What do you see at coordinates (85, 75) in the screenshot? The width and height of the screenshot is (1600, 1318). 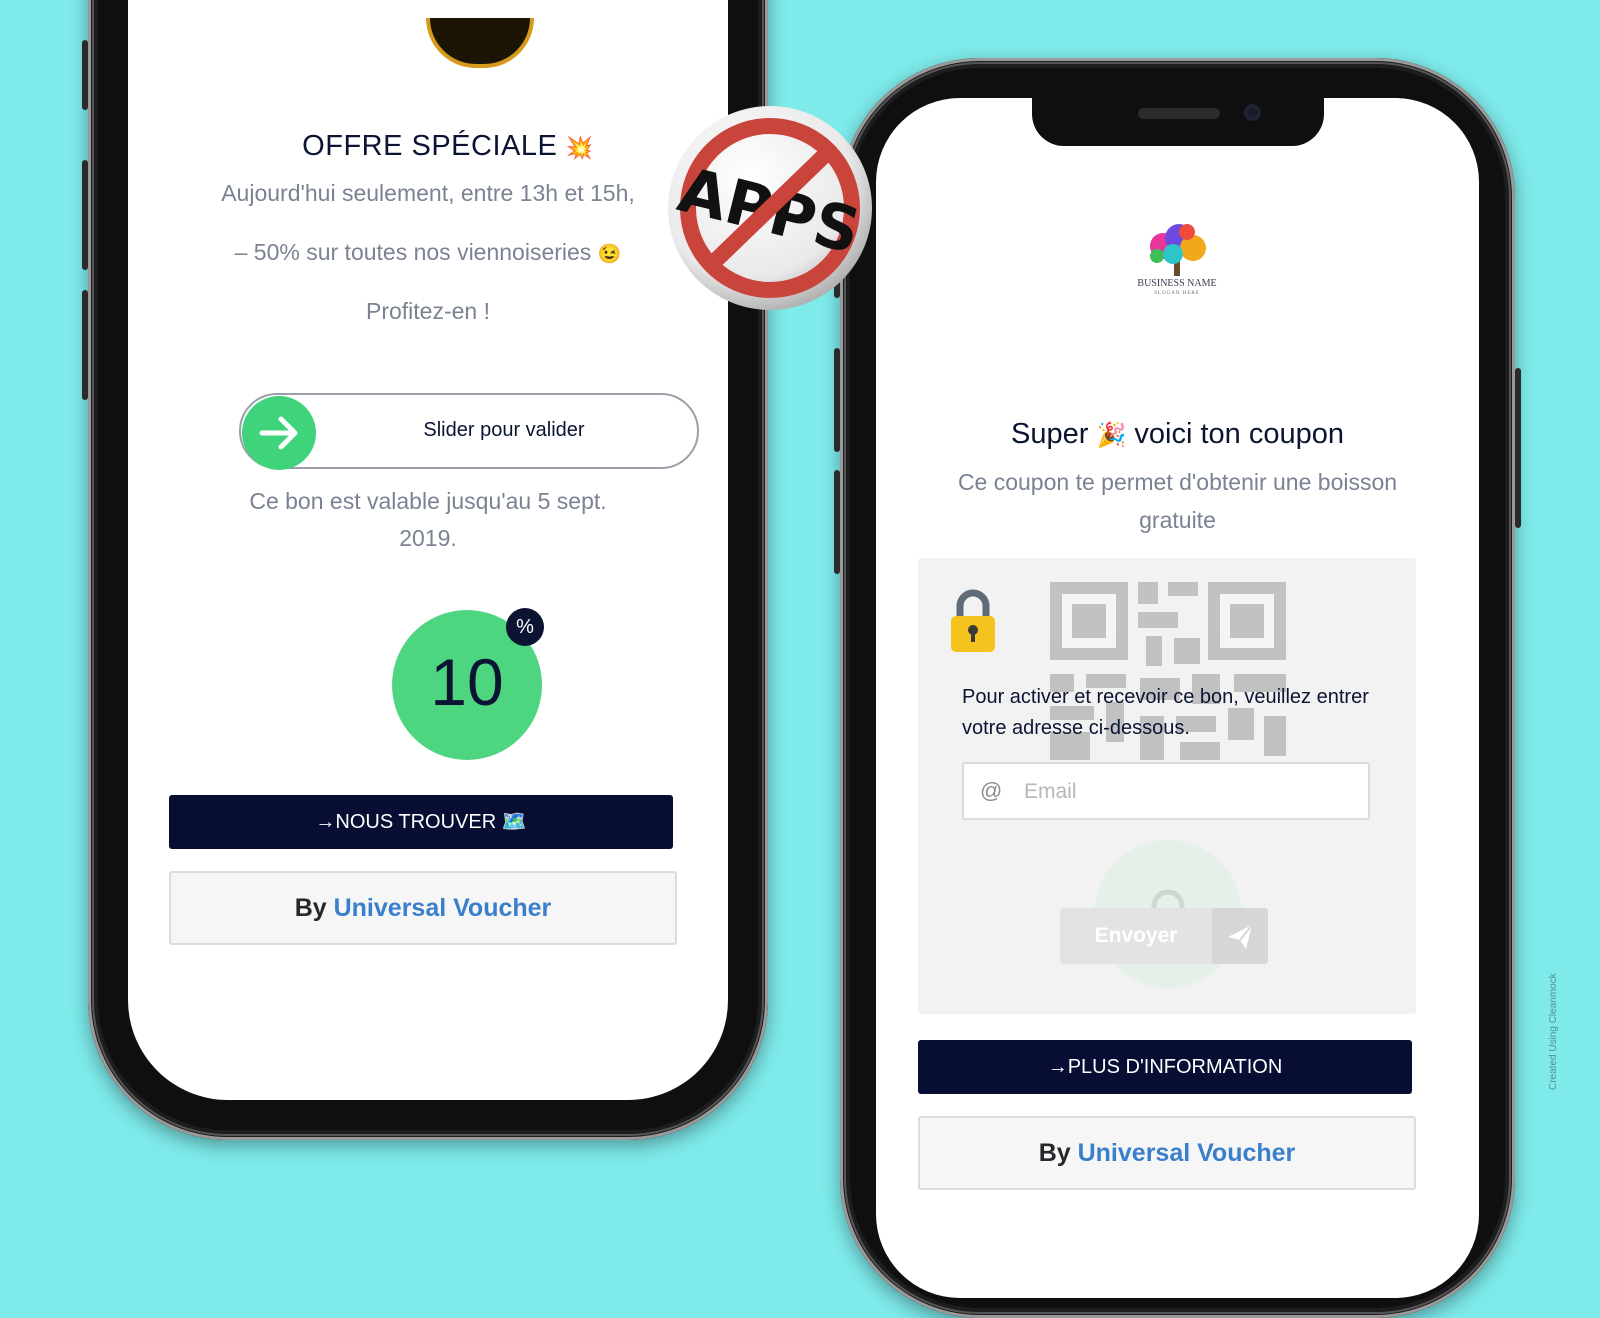 I see `mute-switch` at bounding box center [85, 75].